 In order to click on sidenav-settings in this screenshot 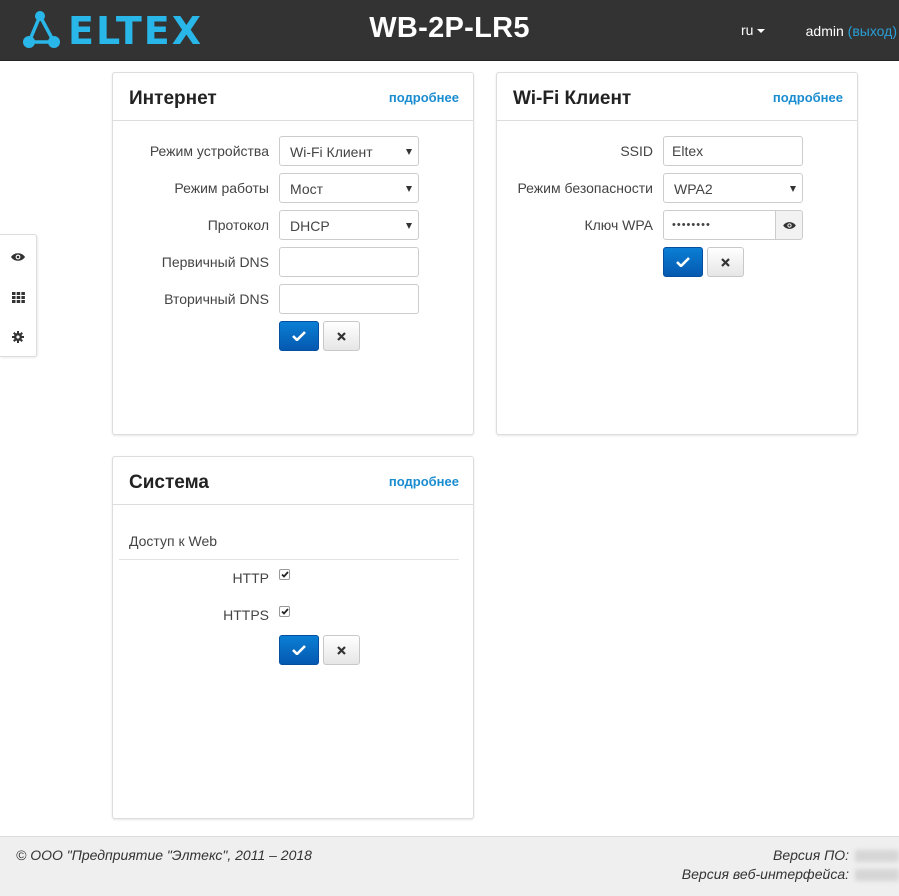, I will do `click(18, 337)`.